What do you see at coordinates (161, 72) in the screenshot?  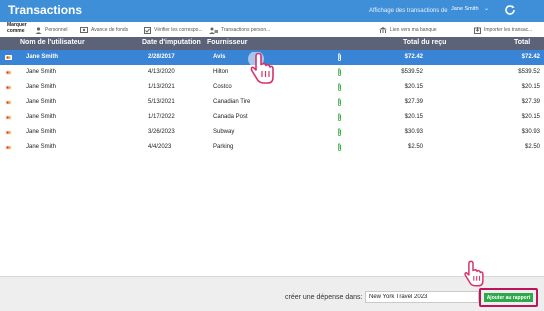 I see `row-date: 4/13/2020` at bounding box center [161, 72].